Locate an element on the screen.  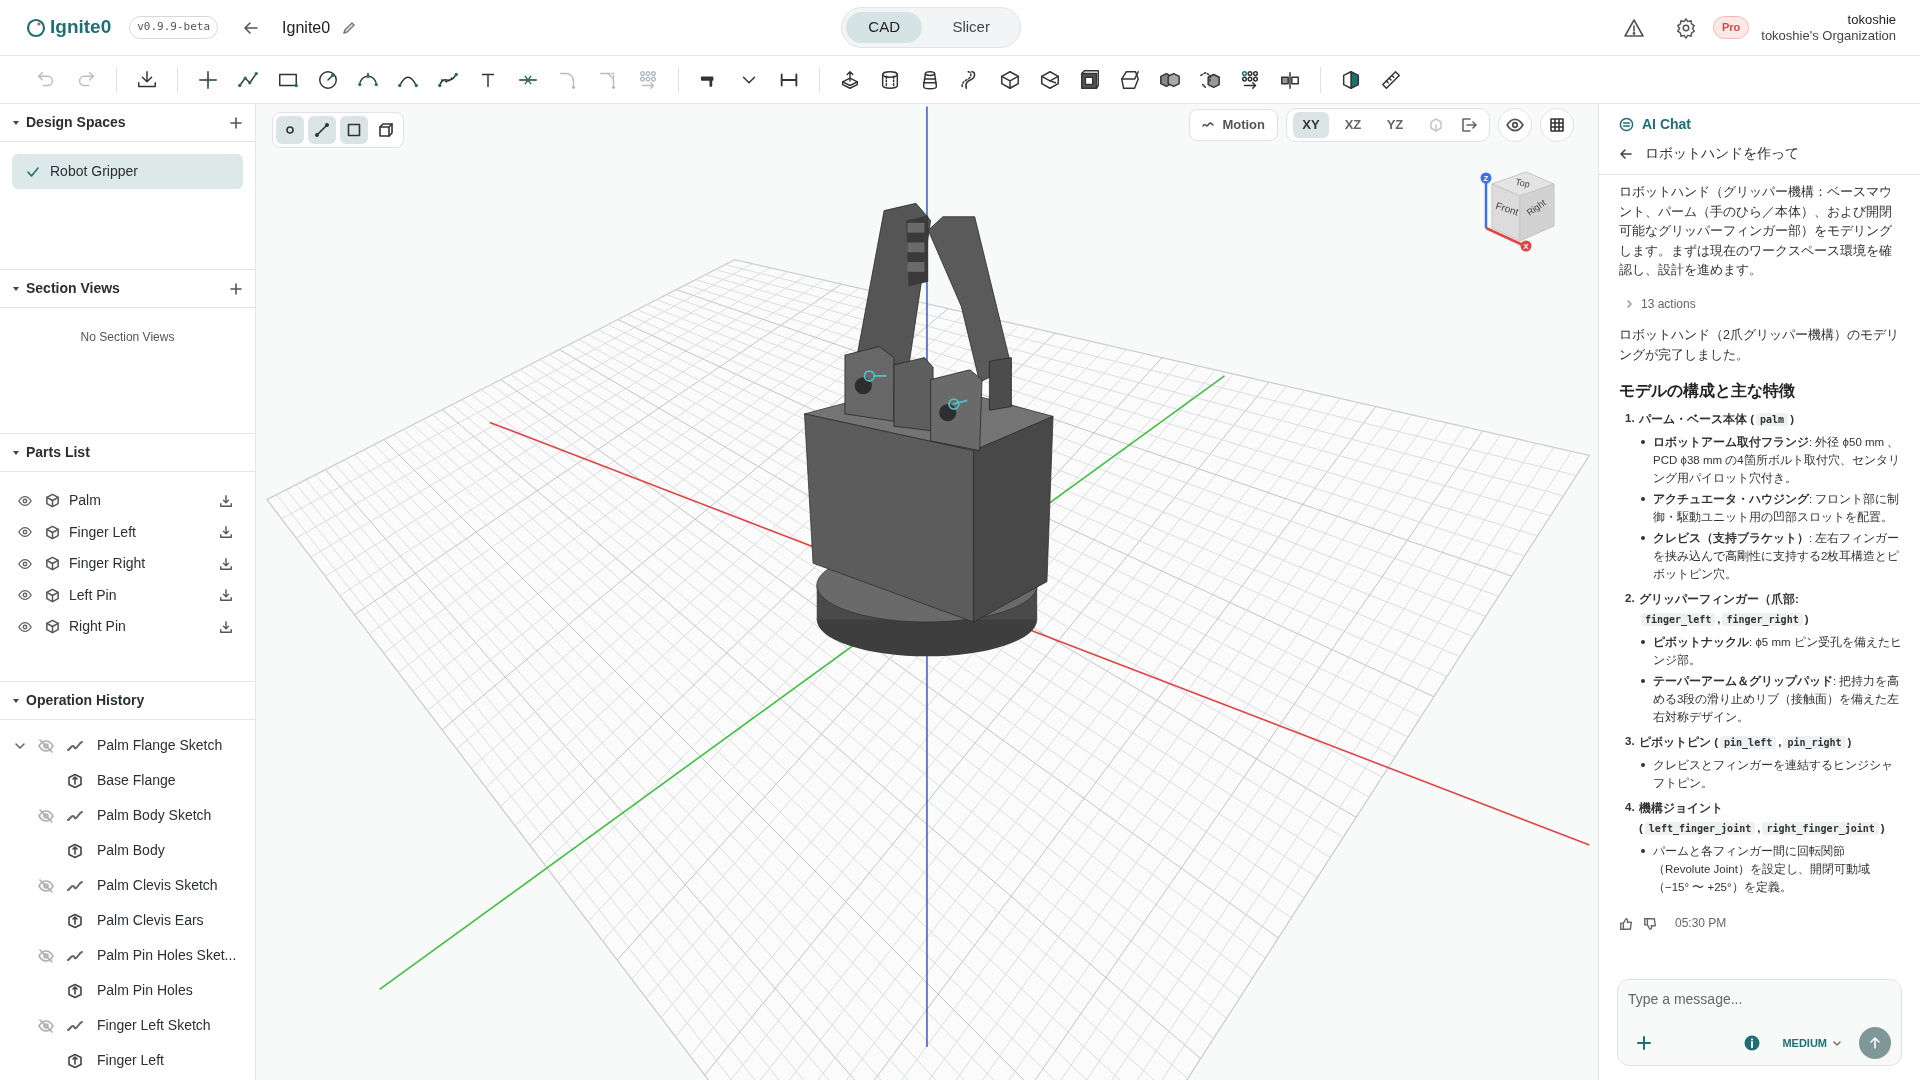
info-icon is located at coordinates (1752, 1043).